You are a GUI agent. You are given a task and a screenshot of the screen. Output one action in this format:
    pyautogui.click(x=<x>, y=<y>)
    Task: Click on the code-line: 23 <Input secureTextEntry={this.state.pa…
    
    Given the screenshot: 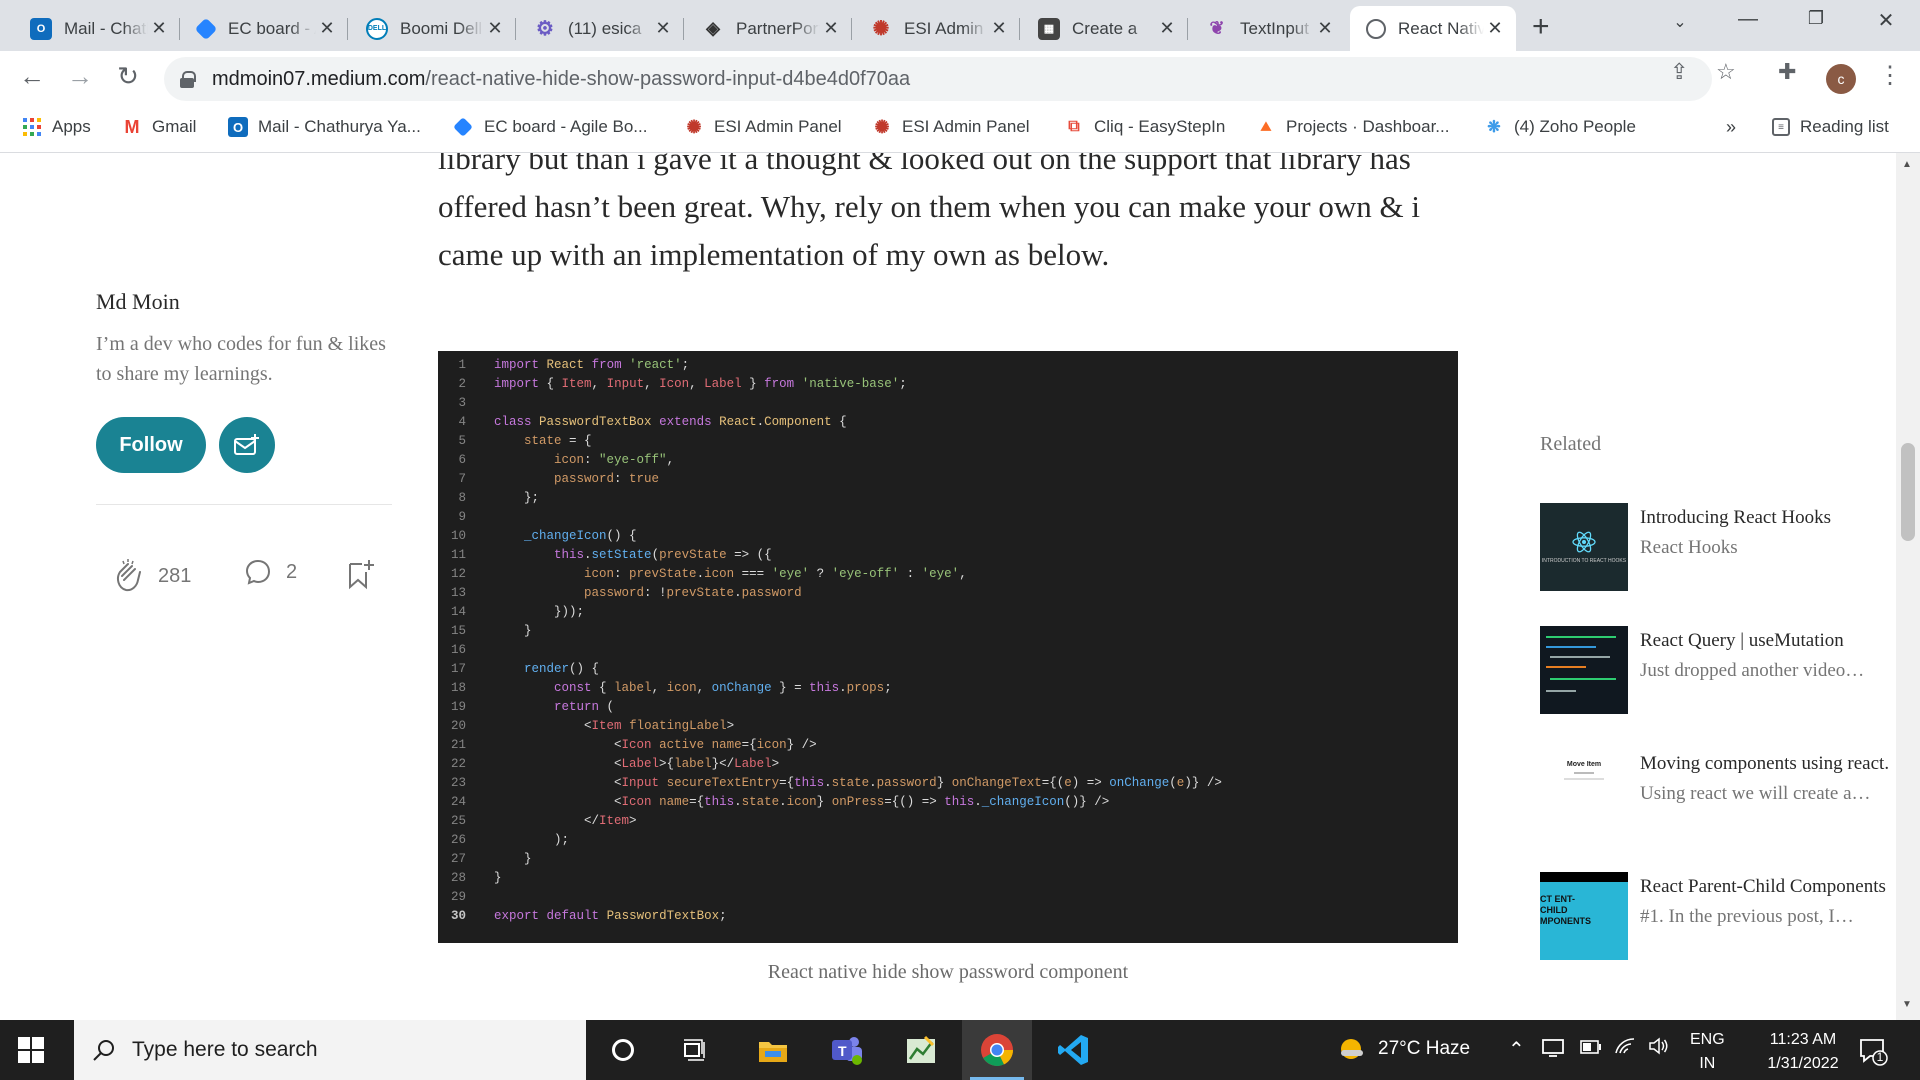 What is the action you would take?
    pyautogui.click(x=948, y=783)
    